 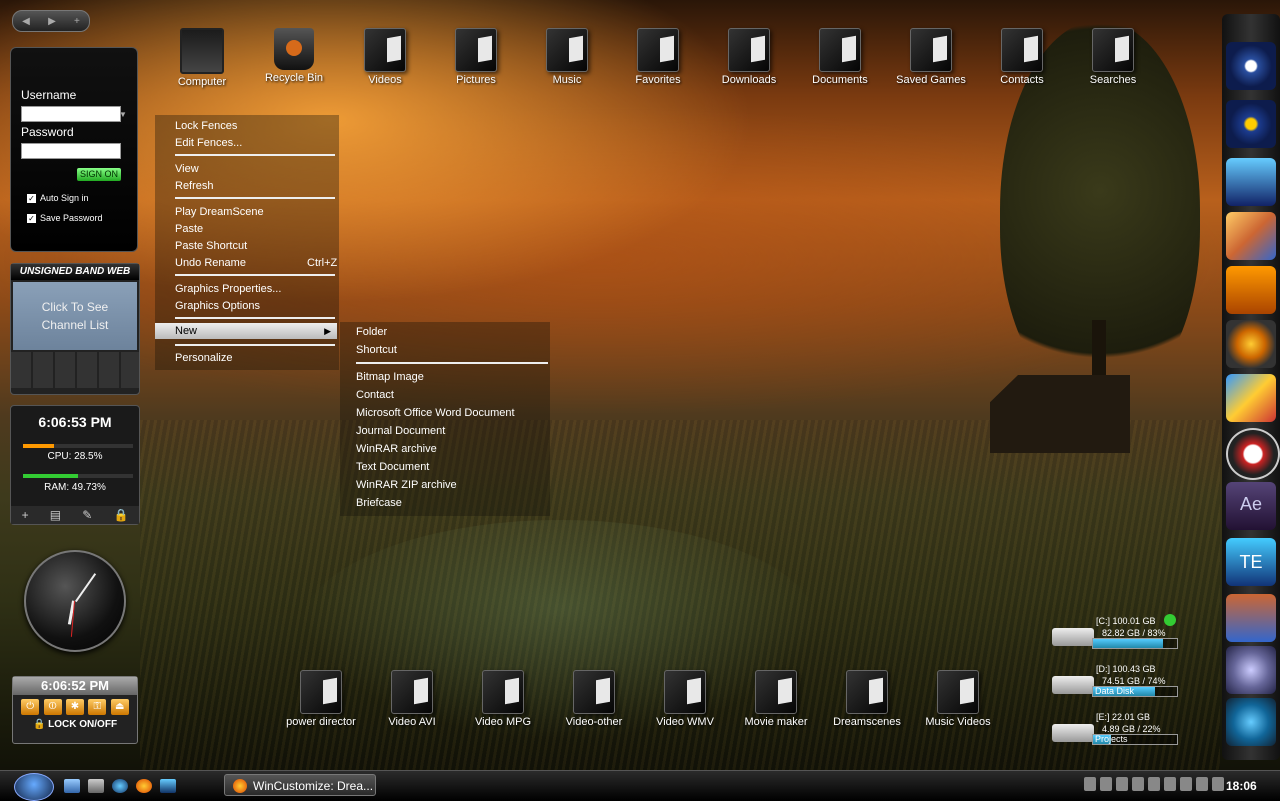 I want to click on film-strip-icon, so click(x=1251, y=618).